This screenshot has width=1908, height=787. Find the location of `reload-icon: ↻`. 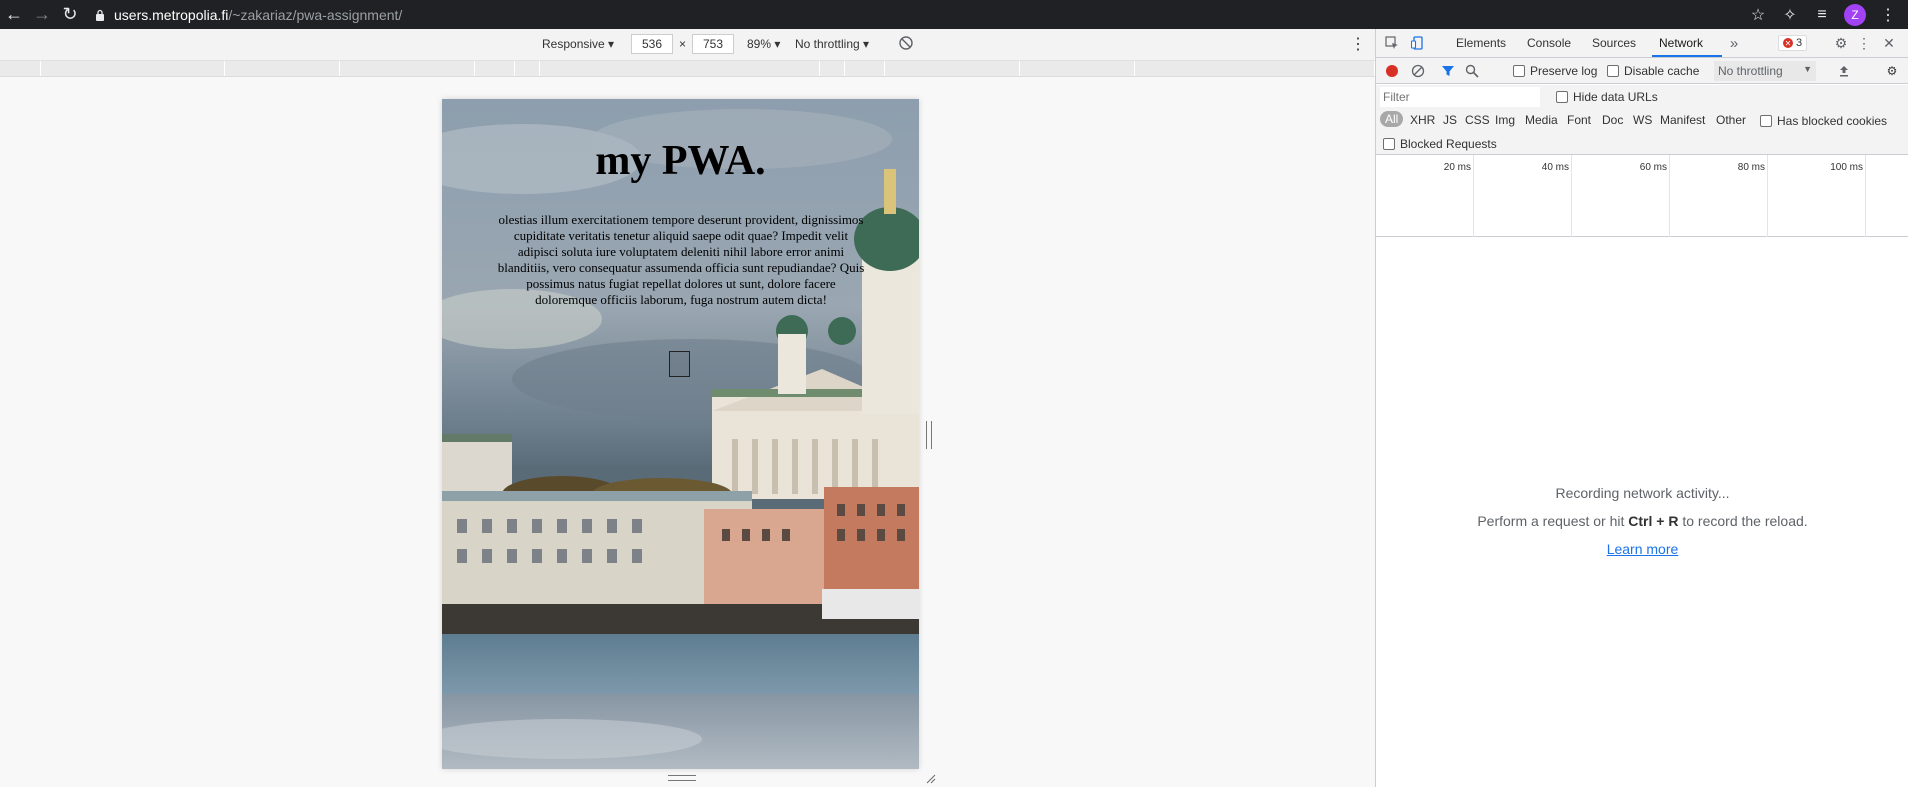

reload-icon: ↻ is located at coordinates (70, 15).